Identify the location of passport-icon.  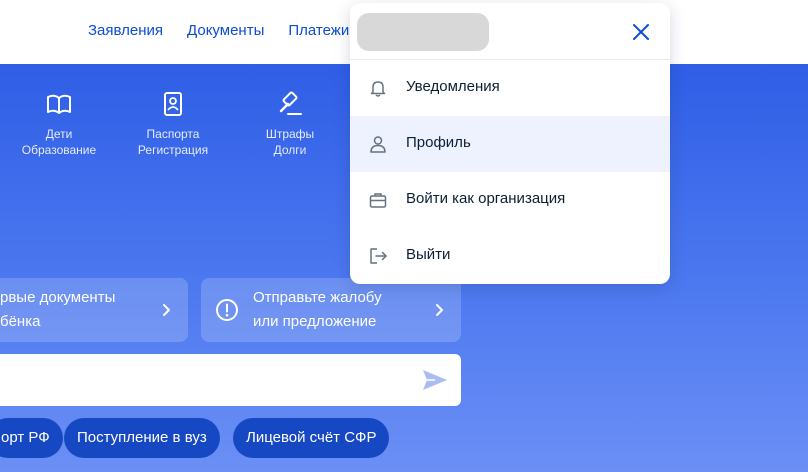
(173, 104).